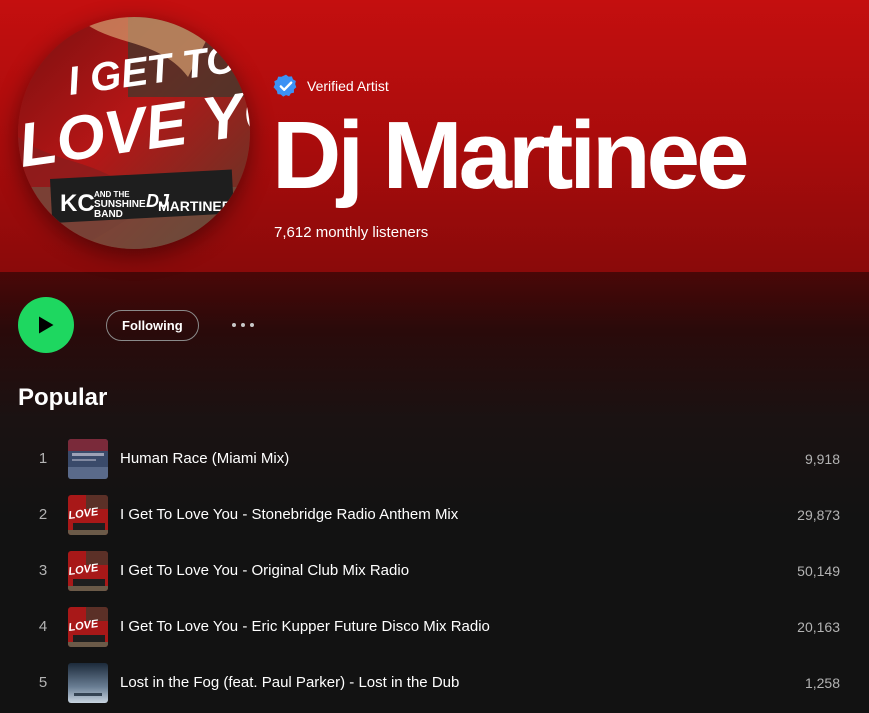  What do you see at coordinates (822, 459) in the screenshot?
I see `track-play-count: 9,918` at bounding box center [822, 459].